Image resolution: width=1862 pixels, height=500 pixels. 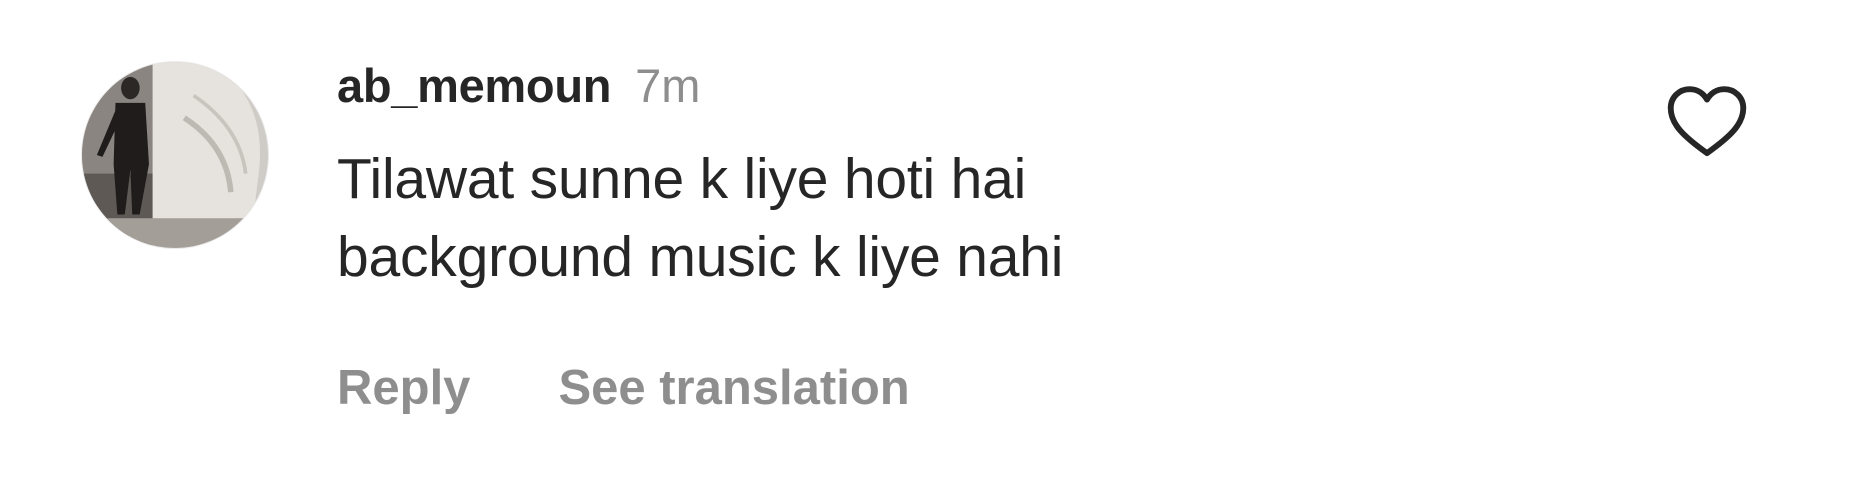 I want to click on avatar-photo, so click(x=175, y=155).